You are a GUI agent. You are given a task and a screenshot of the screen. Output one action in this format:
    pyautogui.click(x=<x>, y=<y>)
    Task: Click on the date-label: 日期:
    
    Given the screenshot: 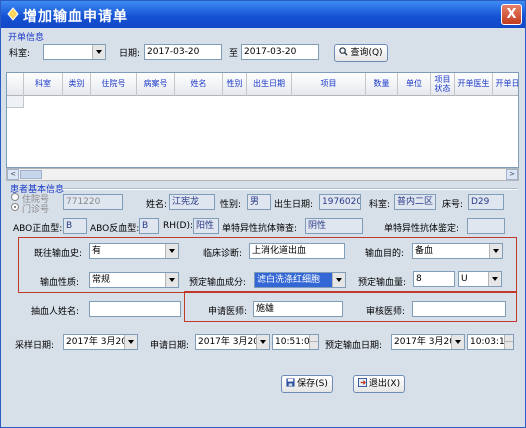 What is the action you would take?
    pyautogui.click(x=130, y=54)
    